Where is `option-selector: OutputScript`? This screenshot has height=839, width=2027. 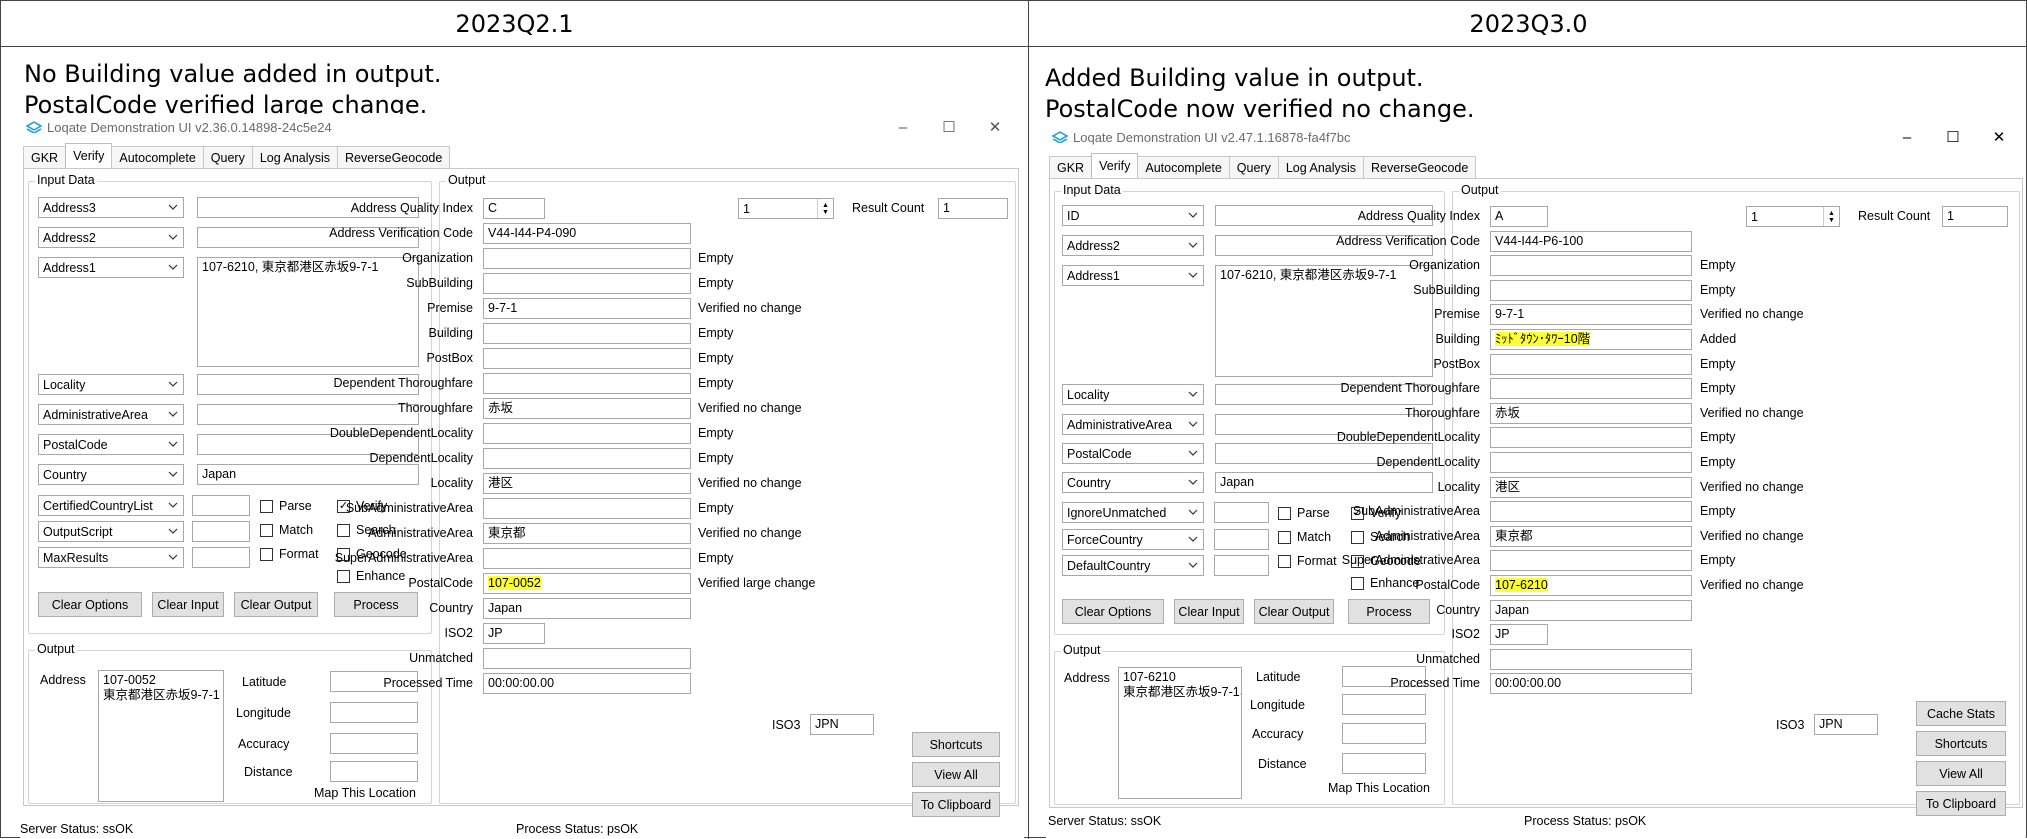
option-selector: OutputScript is located at coordinates (111, 531).